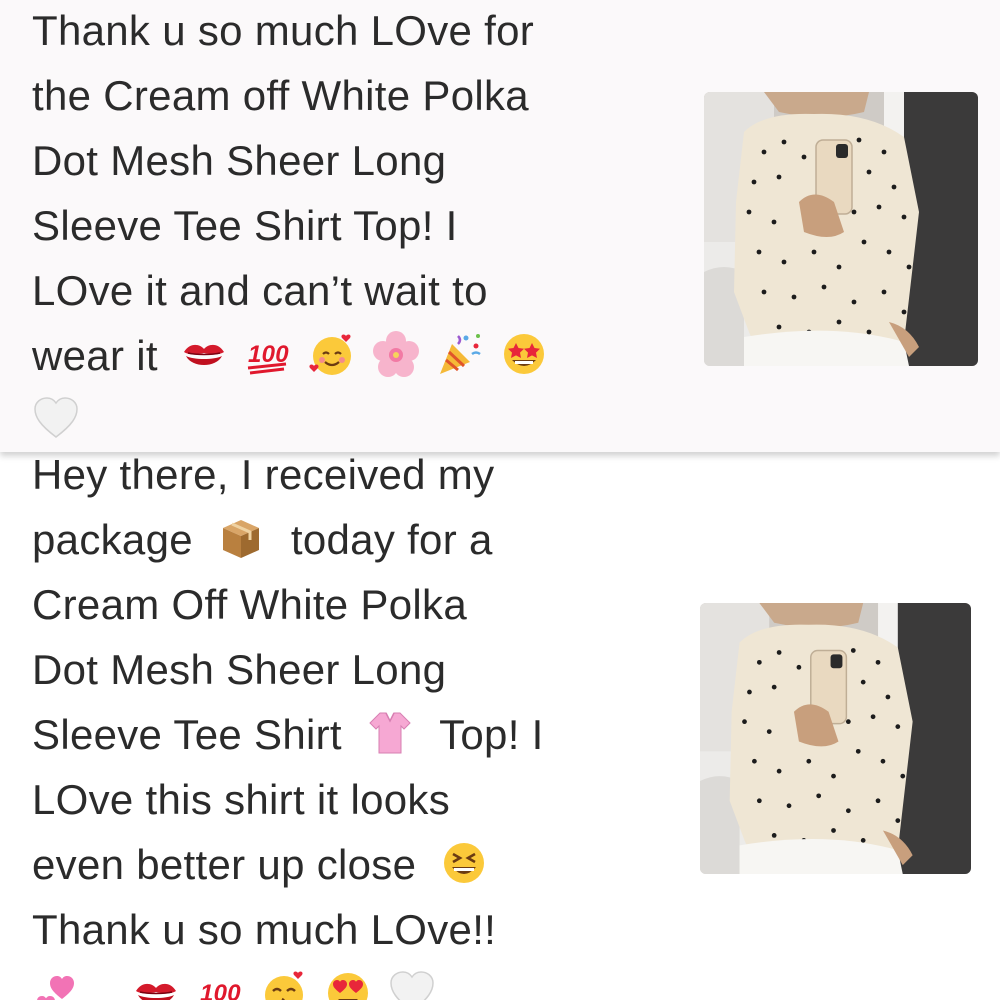 Image resolution: width=1000 pixels, height=1000 pixels. What do you see at coordinates (263, 476) in the screenshot?
I see `review-text-line: Hey there, I received my` at bounding box center [263, 476].